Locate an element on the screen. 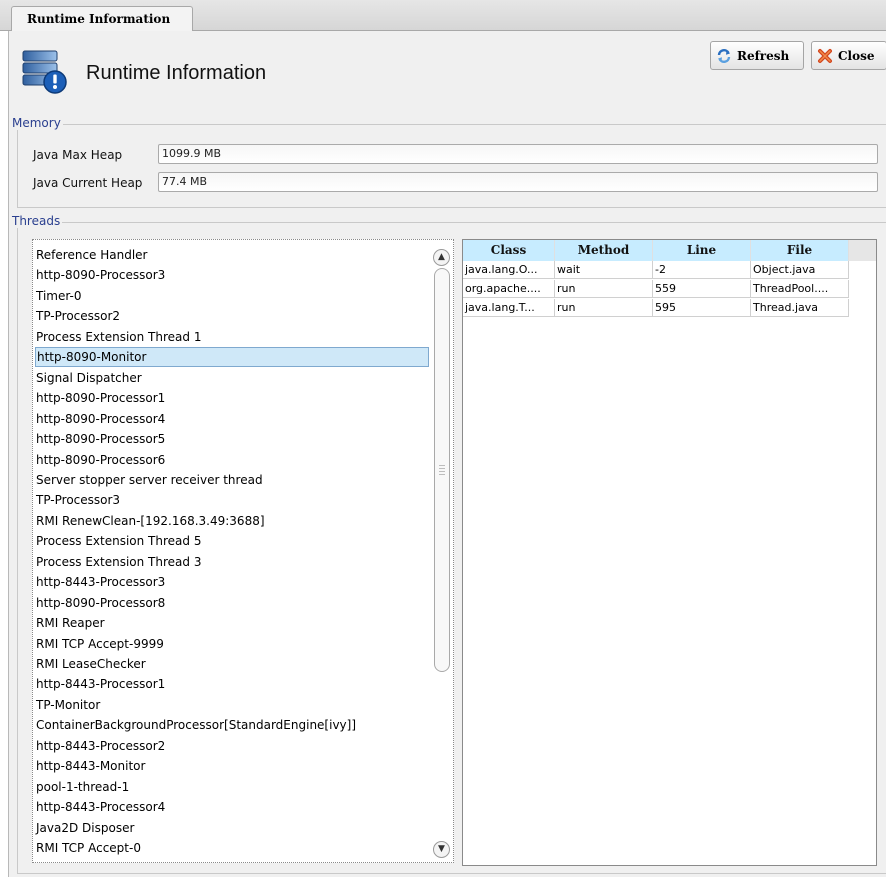 This screenshot has width=886, height=877. thread-list-item: http-8443-Processor2 is located at coordinates (232, 746).